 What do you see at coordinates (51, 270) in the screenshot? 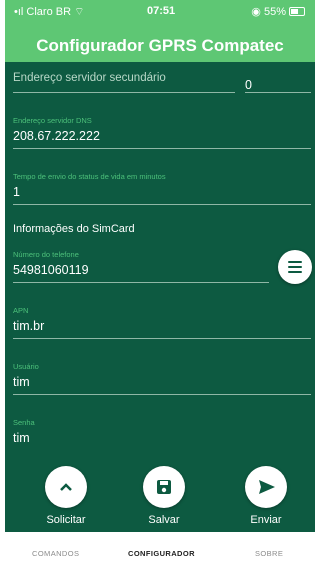
I see `phone-value: 54981060119` at bounding box center [51, 270].